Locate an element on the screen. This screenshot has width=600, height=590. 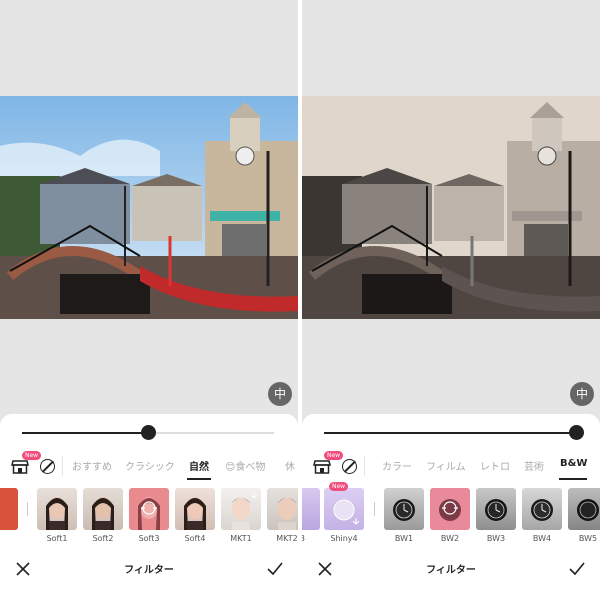
tab-retro: レトロ is located at coordinates (495, 465).